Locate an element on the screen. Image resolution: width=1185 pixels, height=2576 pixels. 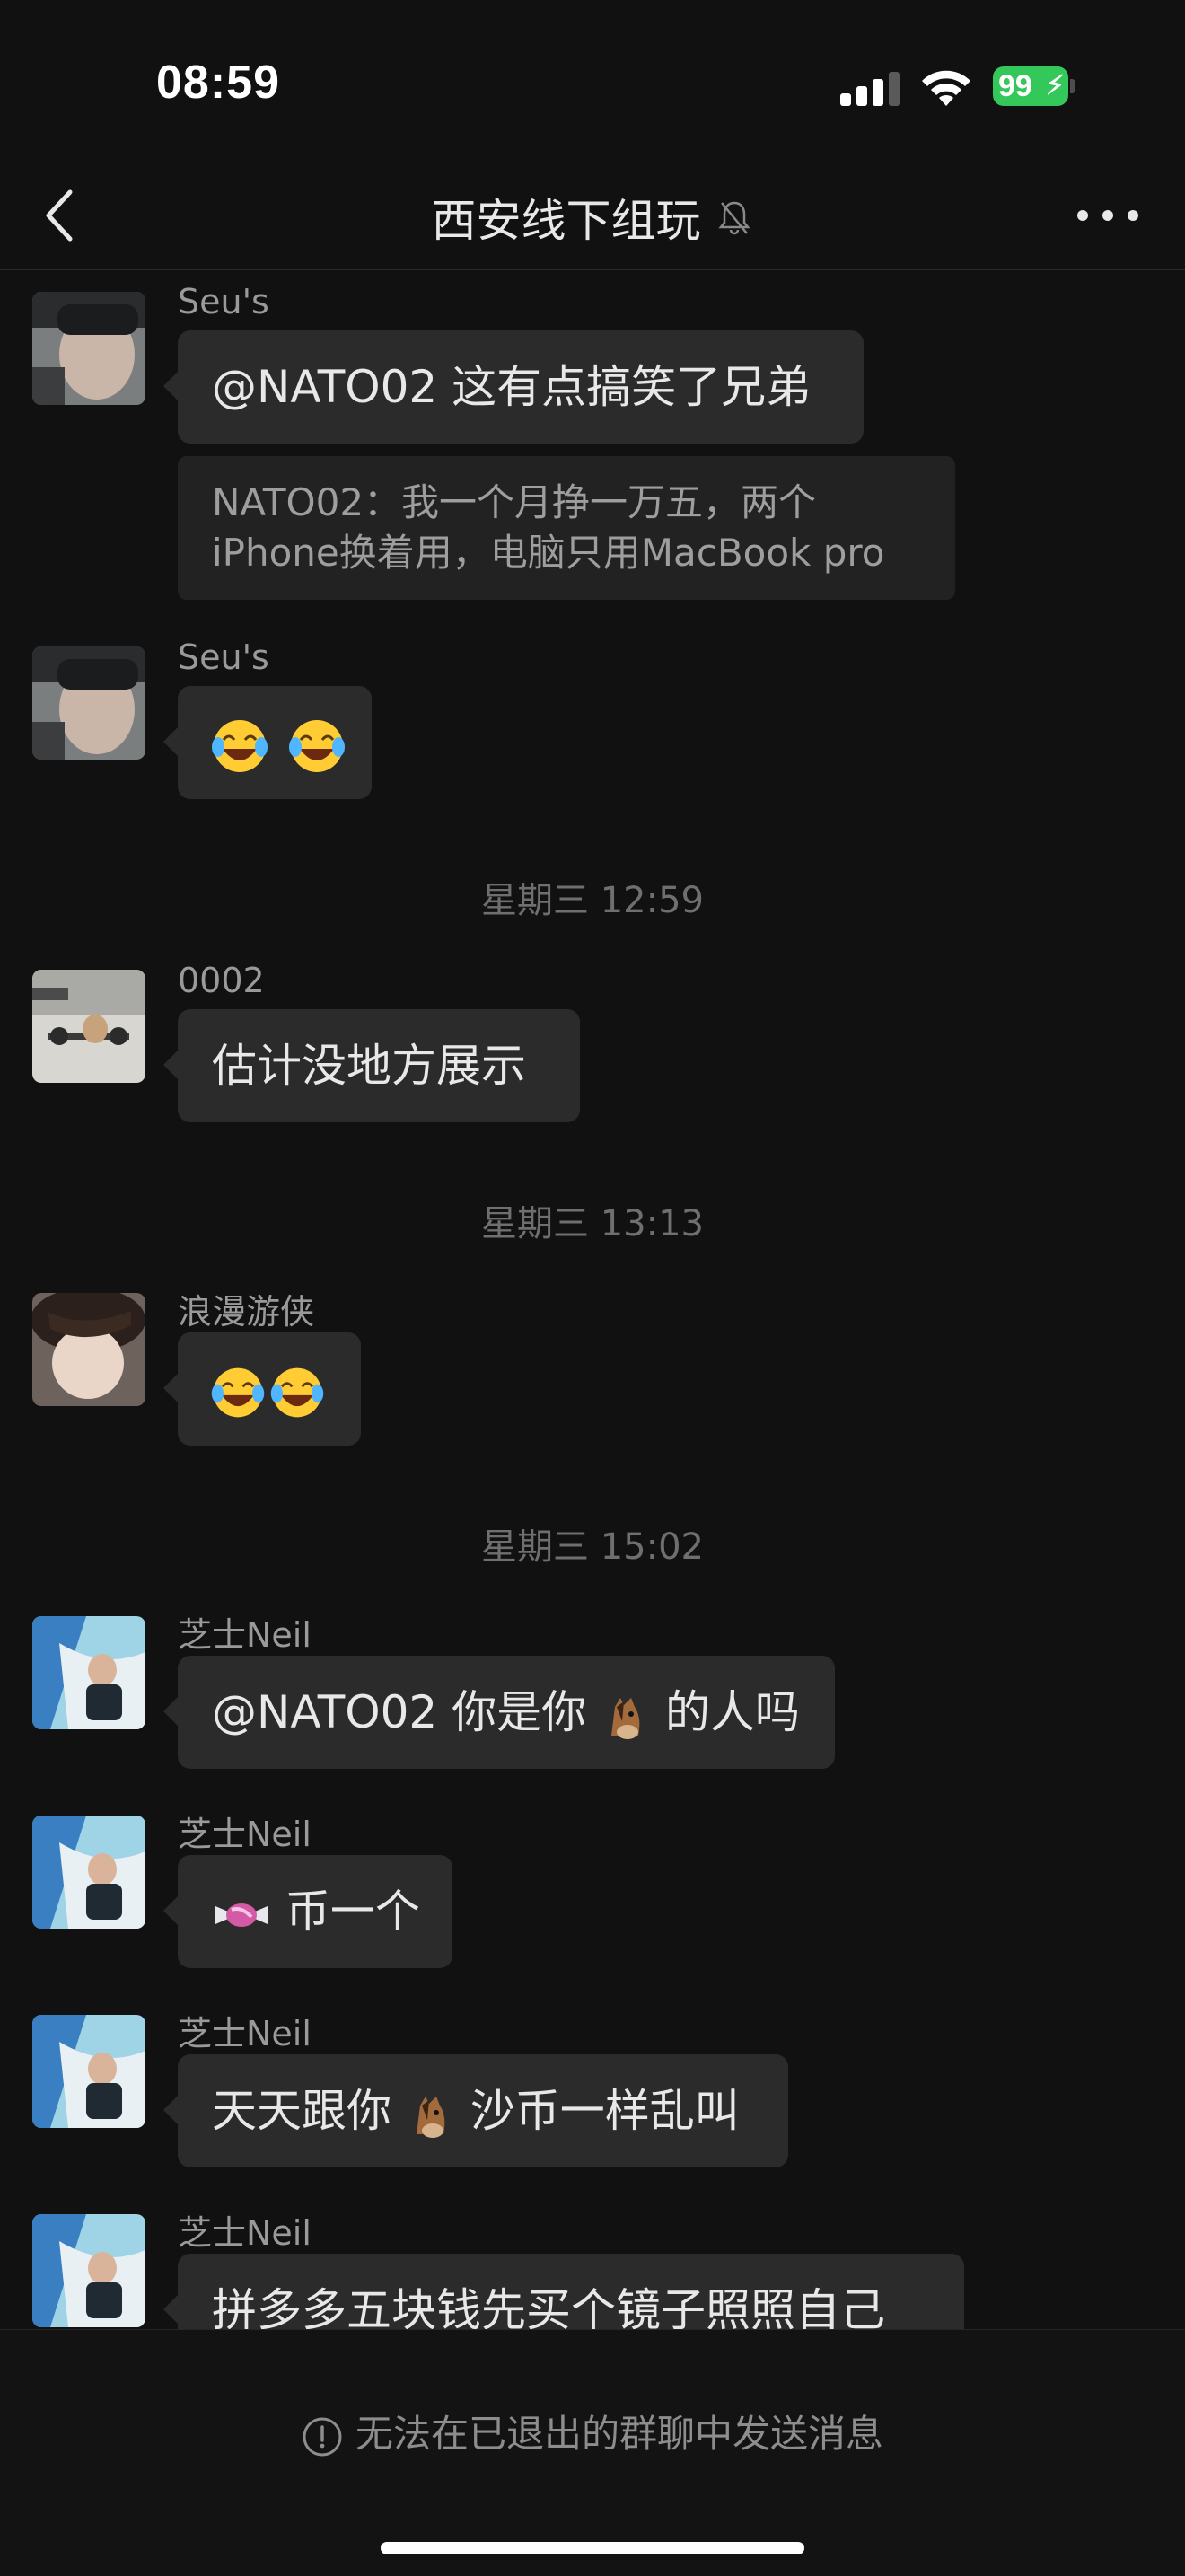
status-bar: 08:59 99 ⚡︎ is located at coordinates (592, 81).